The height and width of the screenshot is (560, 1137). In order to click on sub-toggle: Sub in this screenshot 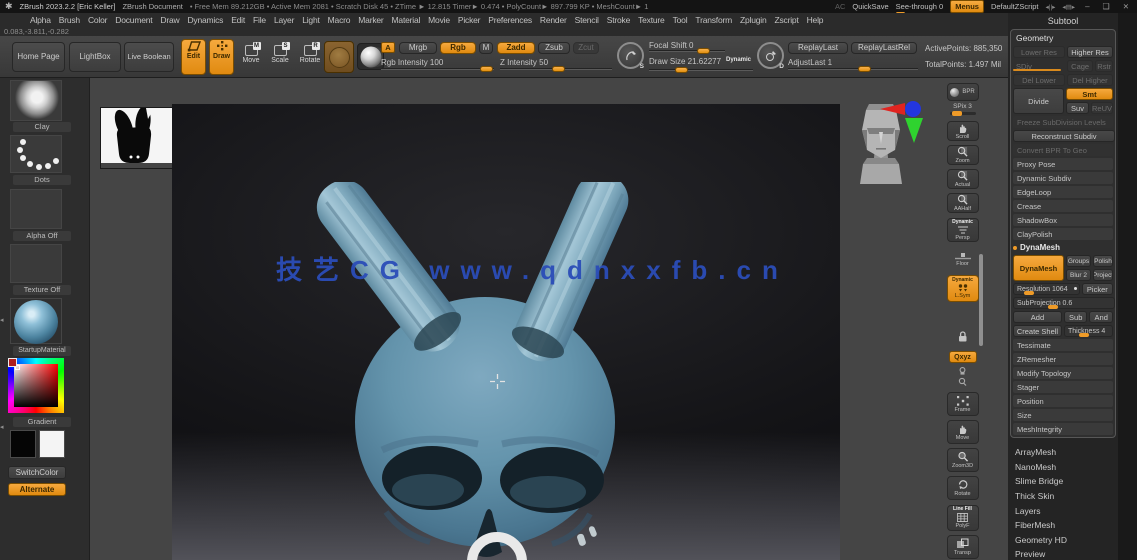, I will do `click(1075, 317)`.